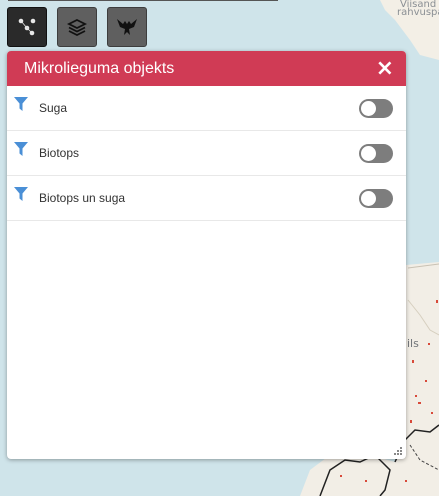 The image size is (439, 496). I want to click on layers-tool-button, so click(77, 27).